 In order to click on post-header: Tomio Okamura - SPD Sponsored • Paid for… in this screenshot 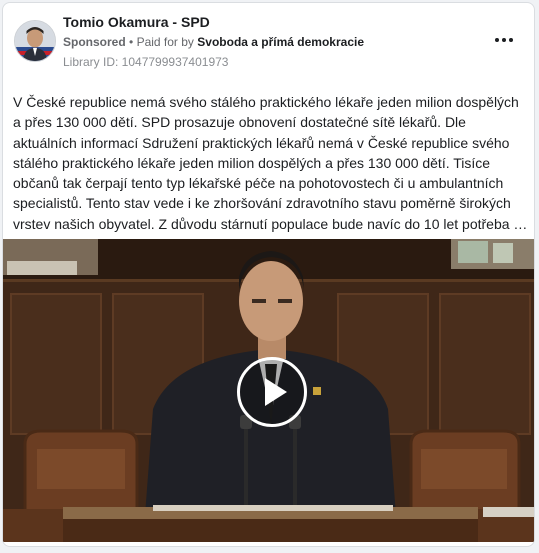, I will do `click(268, 41)`.